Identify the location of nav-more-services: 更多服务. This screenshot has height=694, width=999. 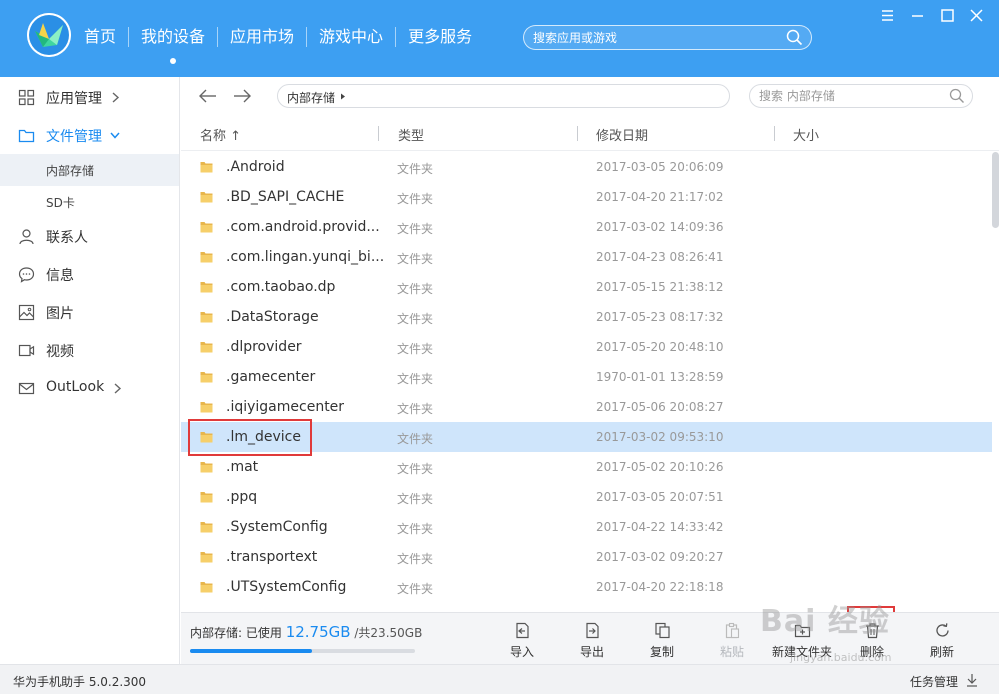
(440, 37).